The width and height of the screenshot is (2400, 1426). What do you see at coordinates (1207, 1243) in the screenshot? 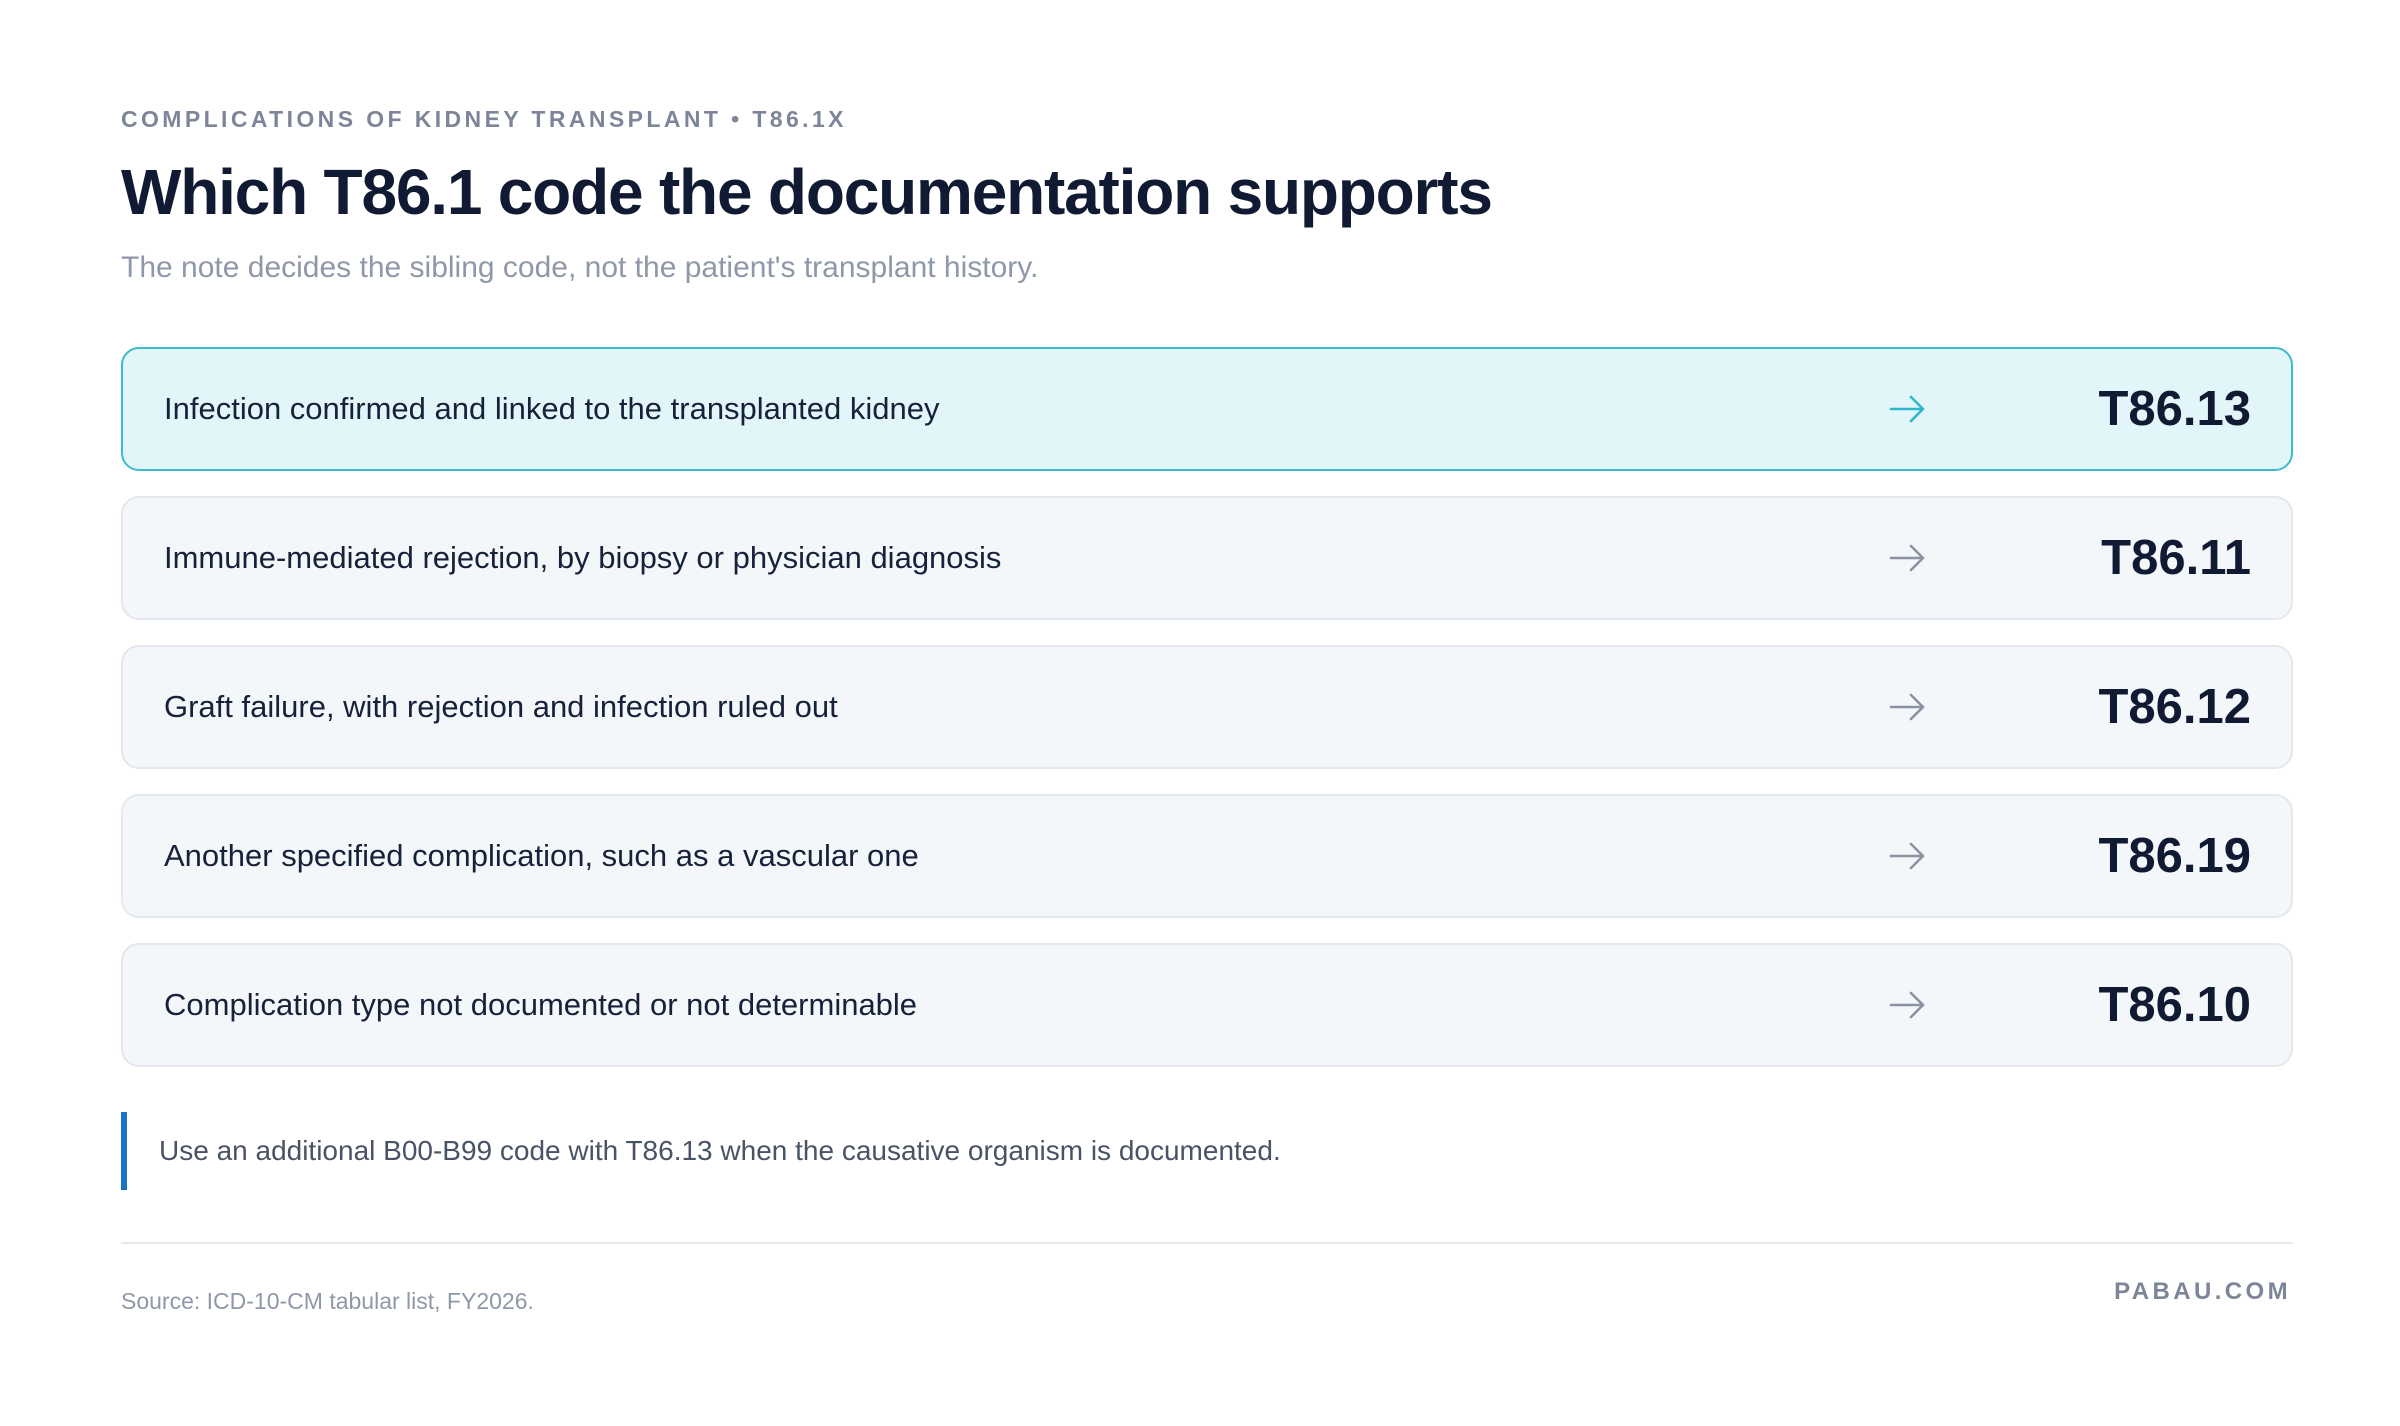
I see `footer-divider` at bounding box center [1207, 1243].